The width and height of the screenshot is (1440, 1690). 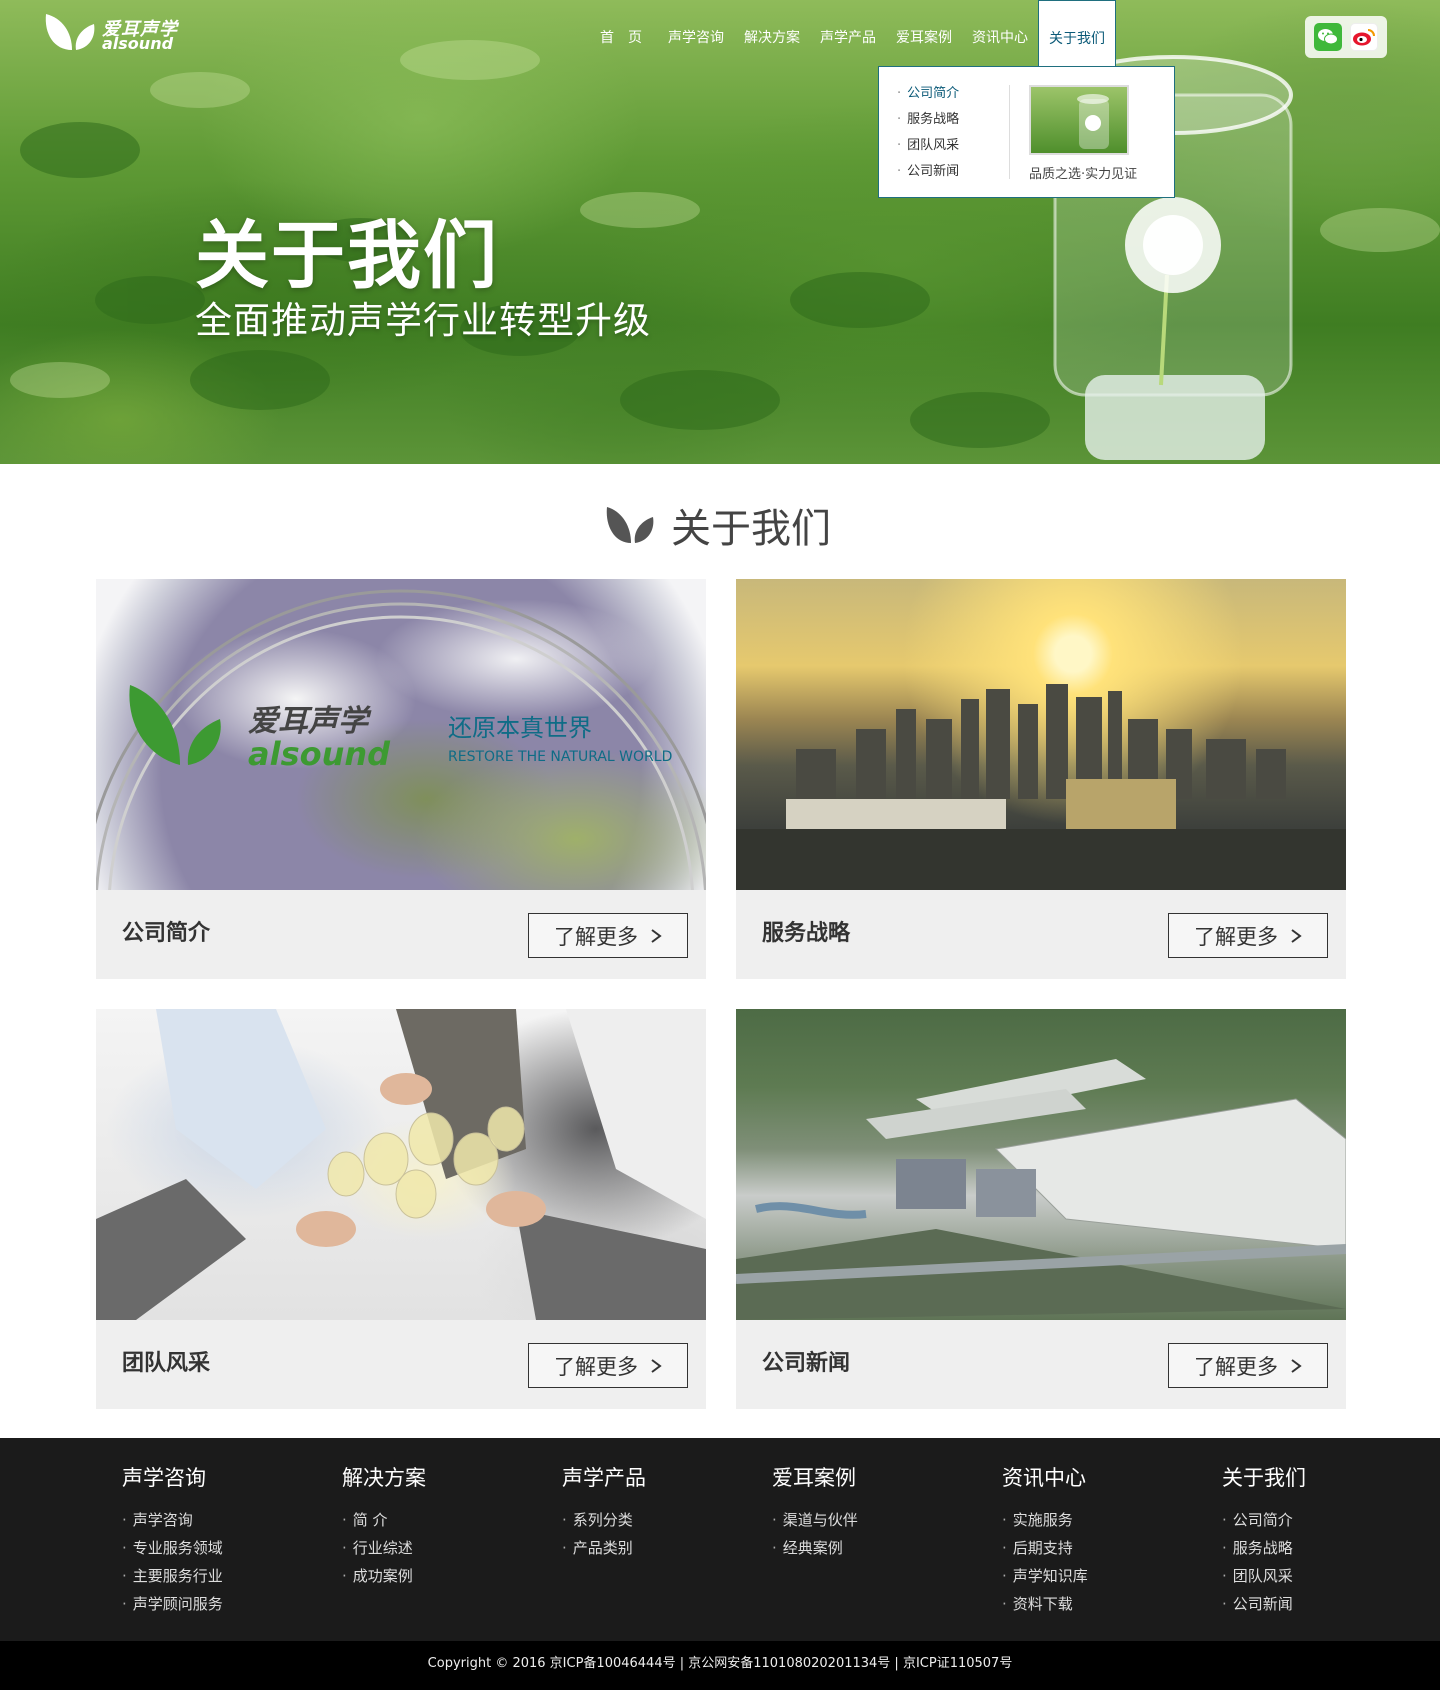 I want to click on footer-column-about-us: 关于我们 公司简介 服务战略 团队风采 公司新闻, so click(x=1264, y=1541).